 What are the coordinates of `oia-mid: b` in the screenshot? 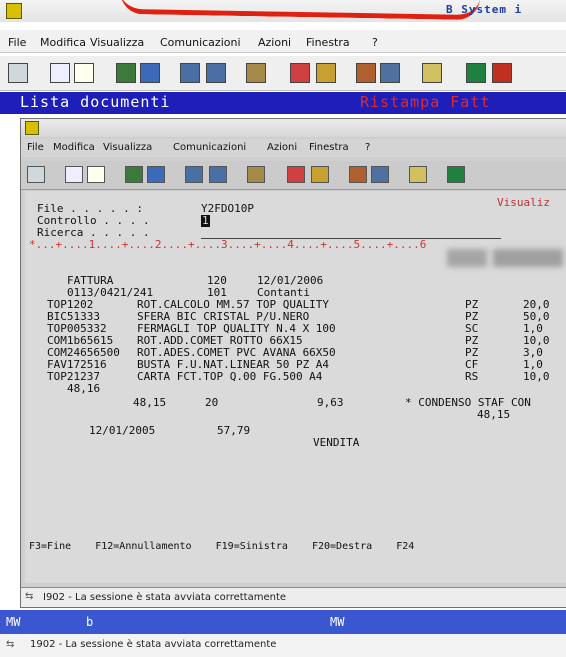 It's located at (90, 622).